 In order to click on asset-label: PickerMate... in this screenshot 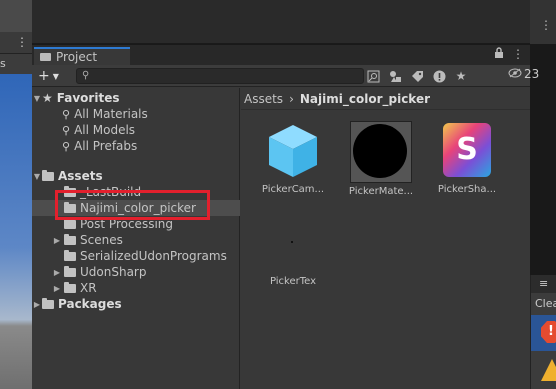, I will do `click(381, 191)`.